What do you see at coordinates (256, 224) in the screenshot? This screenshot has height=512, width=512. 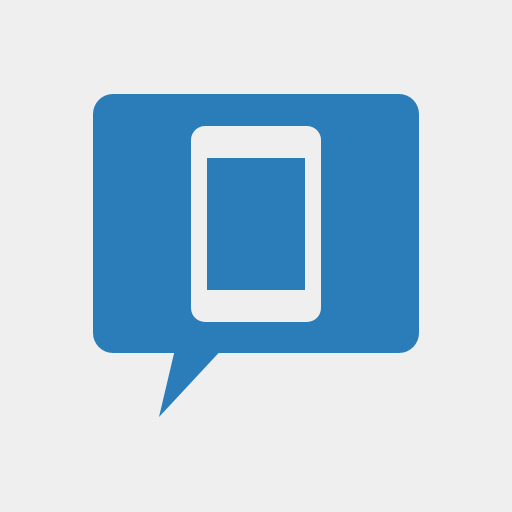 I see `smartphone-screen` at bounding box center [256, 224].